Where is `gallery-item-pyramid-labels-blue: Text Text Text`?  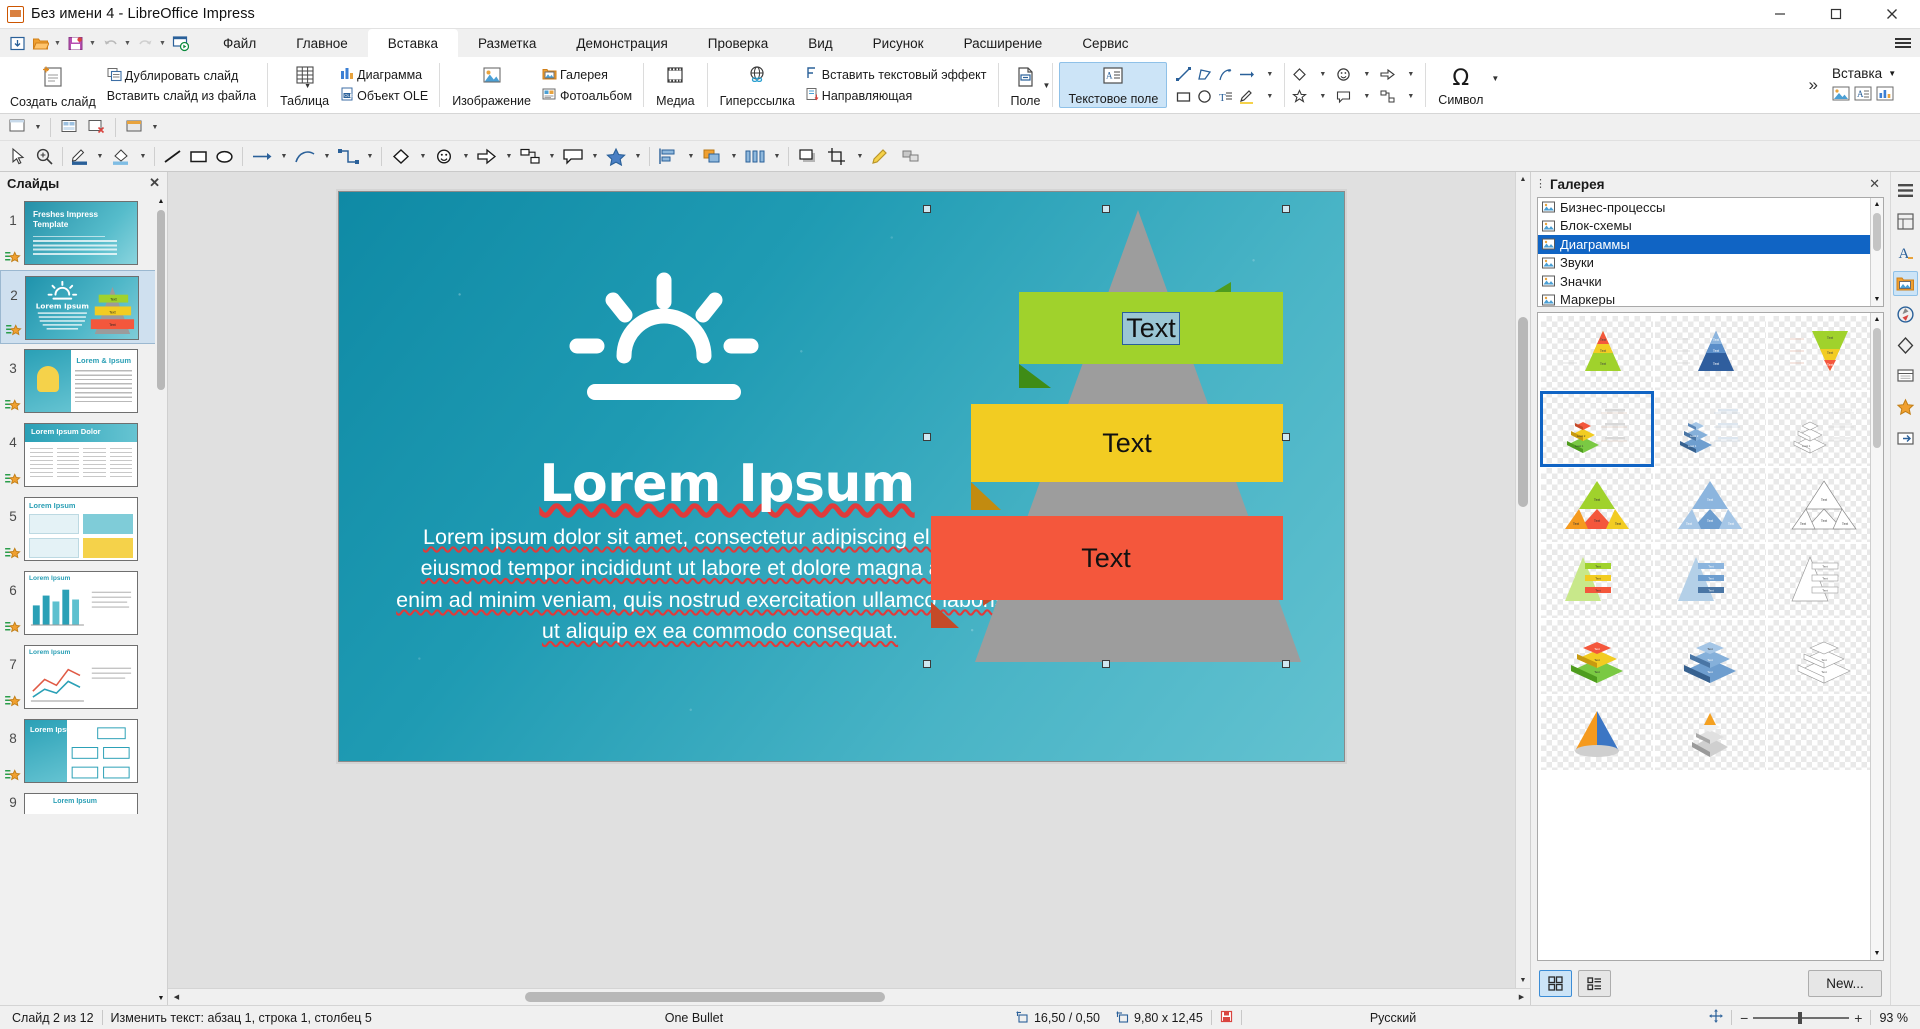 gallery-item-pyramid-labels-blue: Text Text Text is located at coordinates (1710, 581).